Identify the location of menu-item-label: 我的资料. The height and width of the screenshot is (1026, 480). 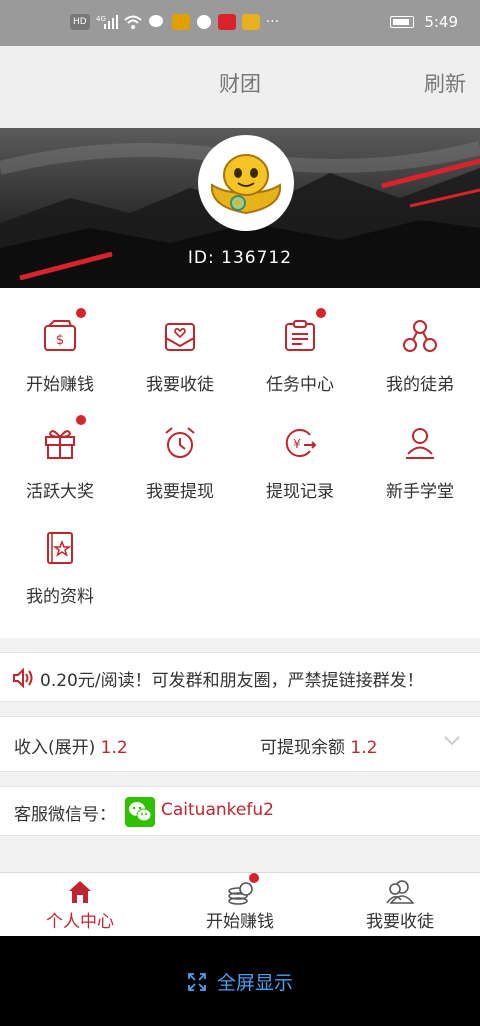
(60, 597).